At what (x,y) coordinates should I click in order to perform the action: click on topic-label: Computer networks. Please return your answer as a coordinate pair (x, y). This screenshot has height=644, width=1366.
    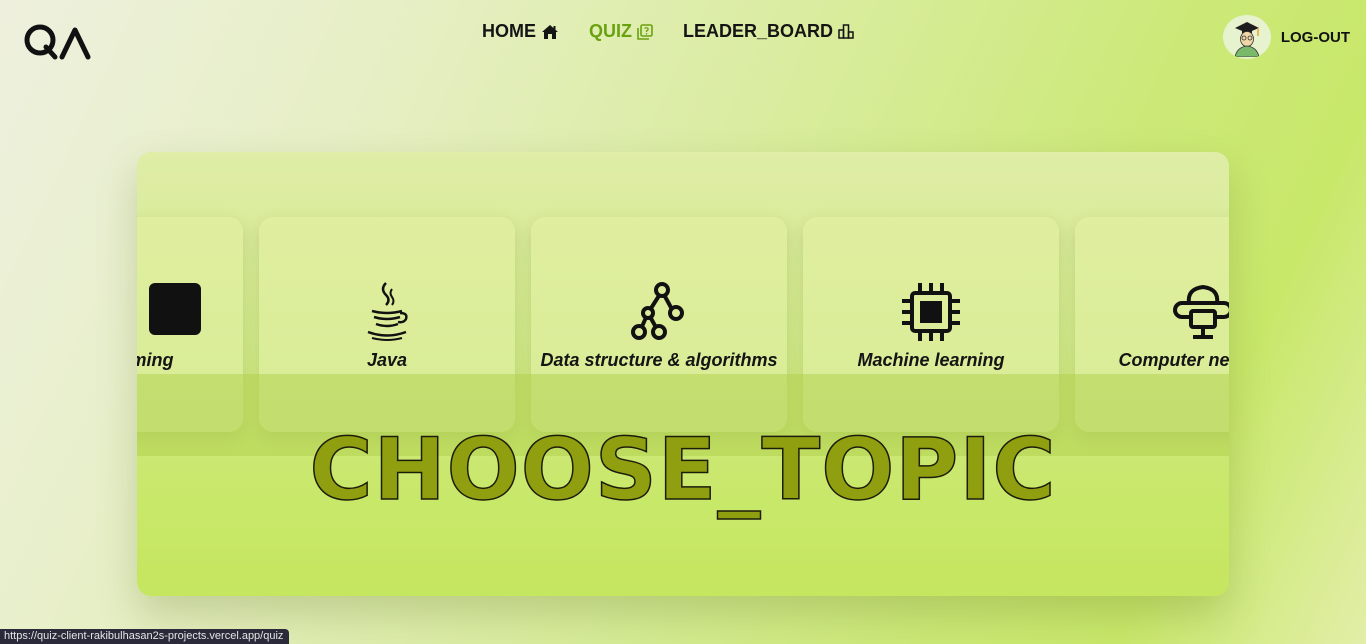
    Looking at the image, I should click on (1173, 360).